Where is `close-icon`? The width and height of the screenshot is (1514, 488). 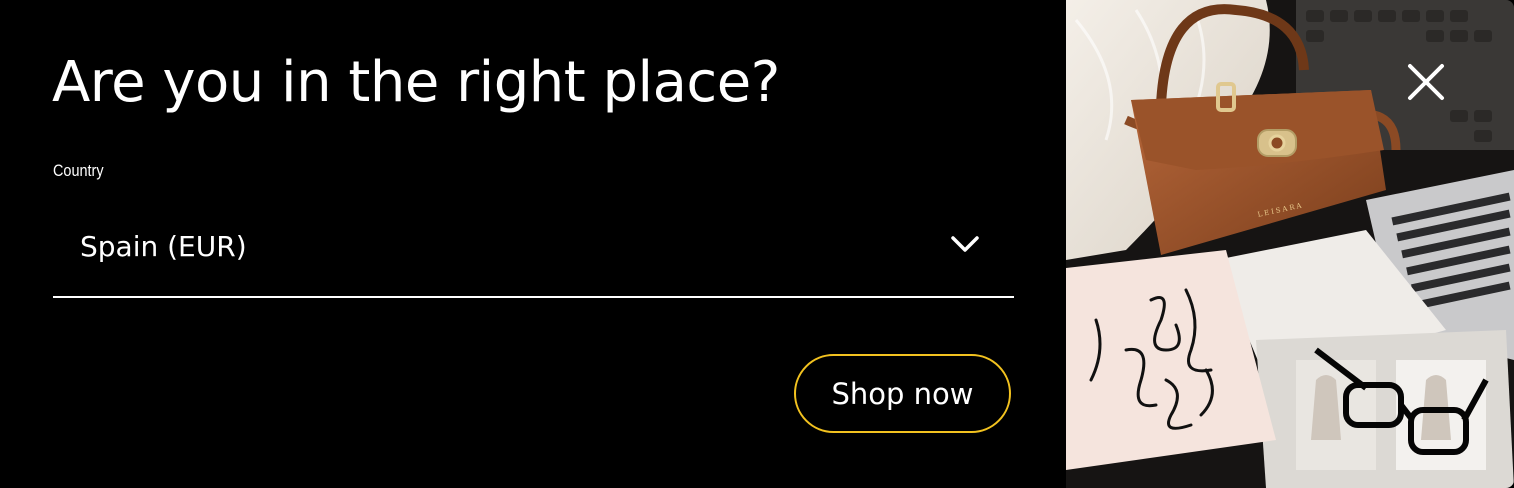
close-icon is located at coordinates (1426, 82).